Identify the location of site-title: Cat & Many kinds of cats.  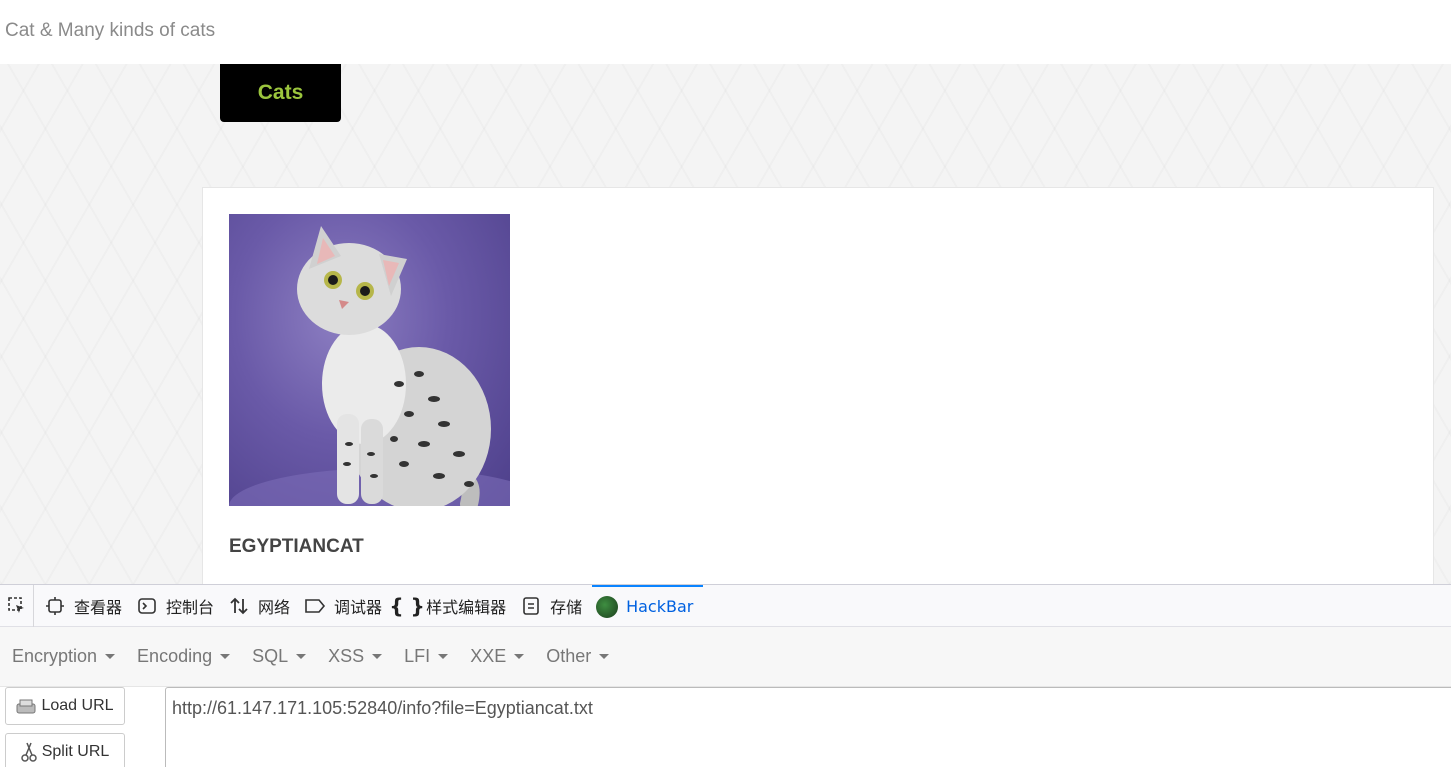
(110, 30).